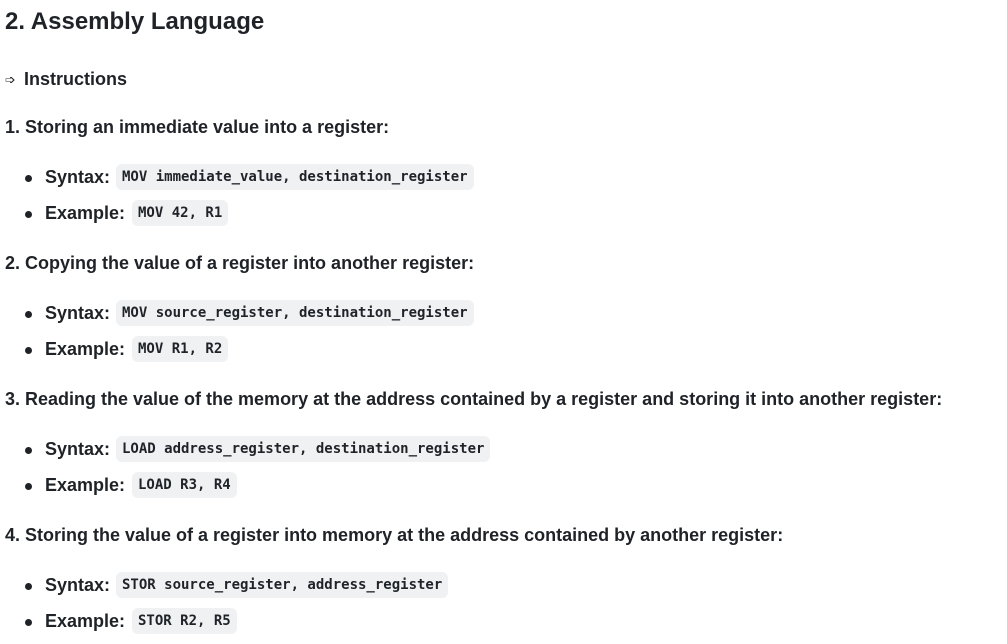 The width and height of the screenshot is (1007, 644). What do you see at coordinates (180, 349) in the screenshot?
I see `example-code: MOV R1, R2` at bounding box center [180, 349].